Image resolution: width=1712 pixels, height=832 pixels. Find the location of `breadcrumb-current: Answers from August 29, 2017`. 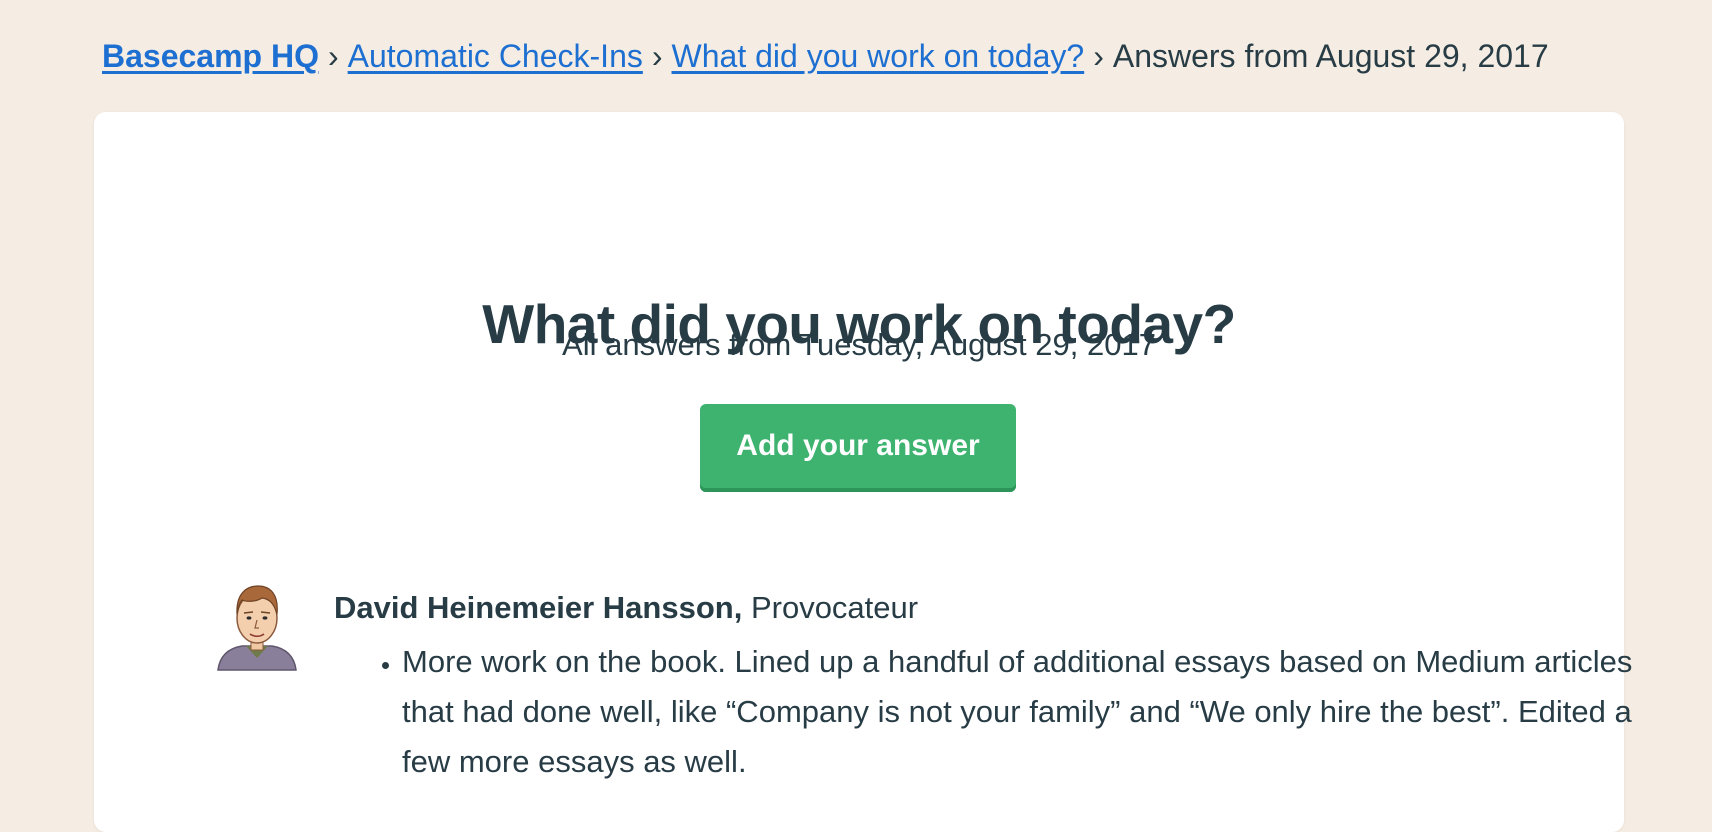

breadcrumb-current: Answers from August 29, 2017 is located at coordinates (1330, 56).